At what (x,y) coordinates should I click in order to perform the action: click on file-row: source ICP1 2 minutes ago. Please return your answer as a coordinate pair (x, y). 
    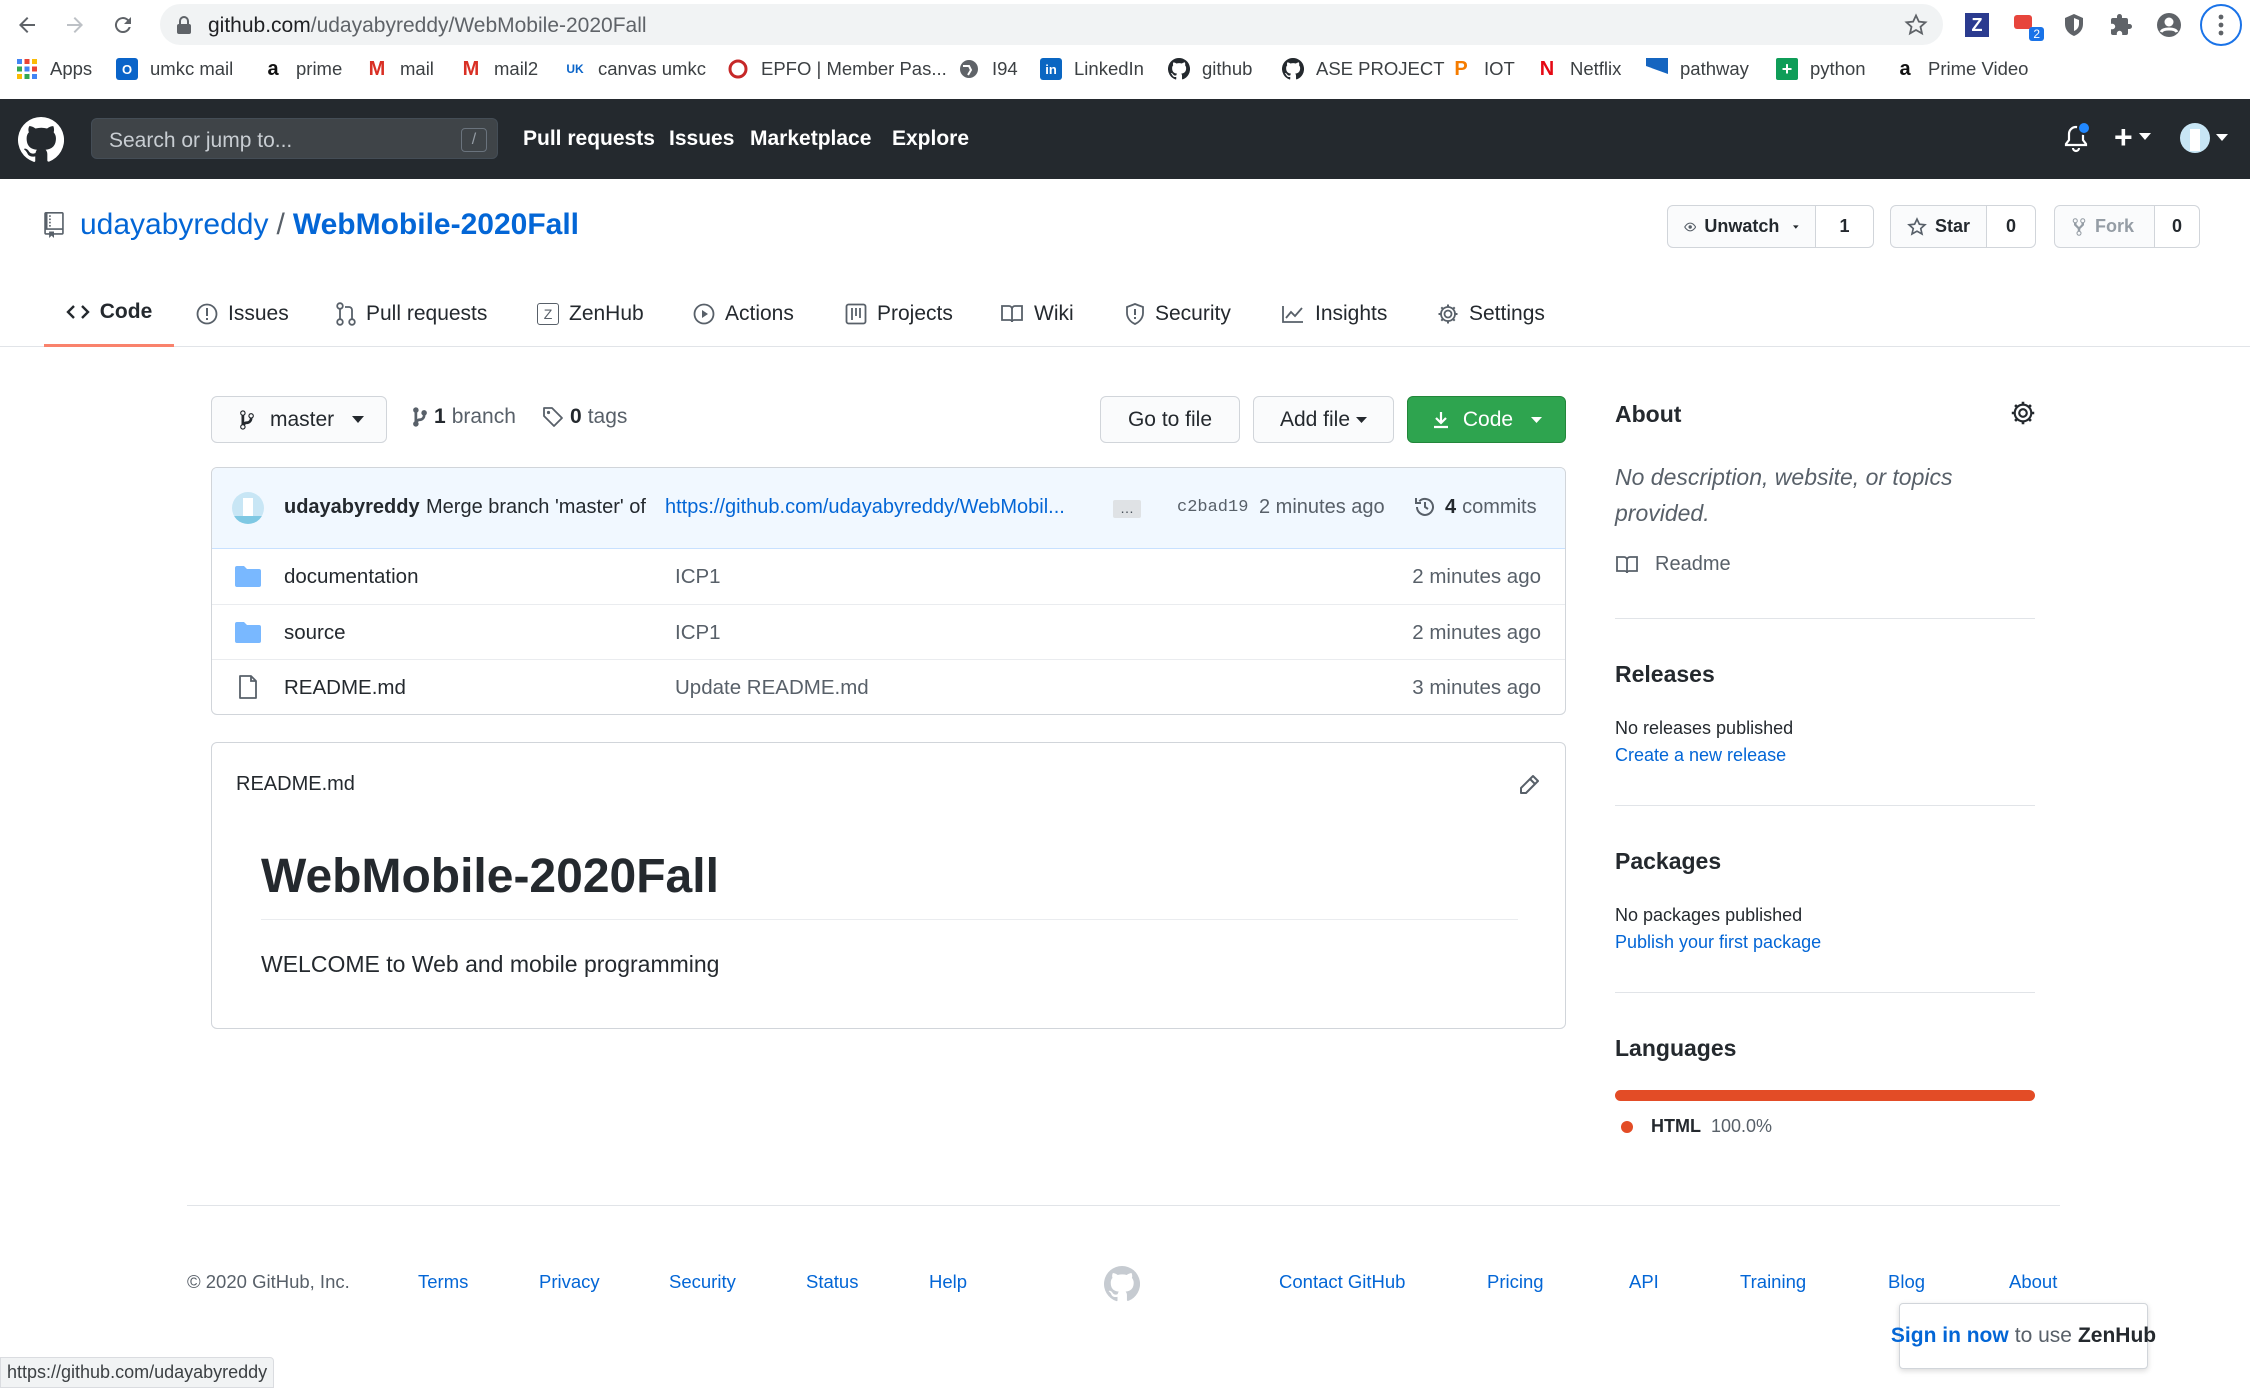
    Looking at the image, I should click on (888, 631).